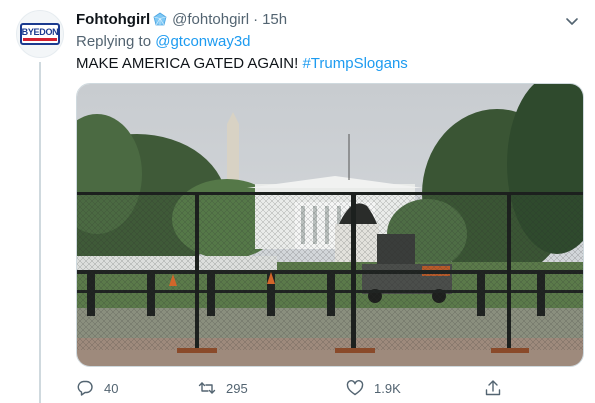  What do you see at coordinates (111, 388) in the screenshot?
I see `reply-count: 40` at bounding box center [111, 388].